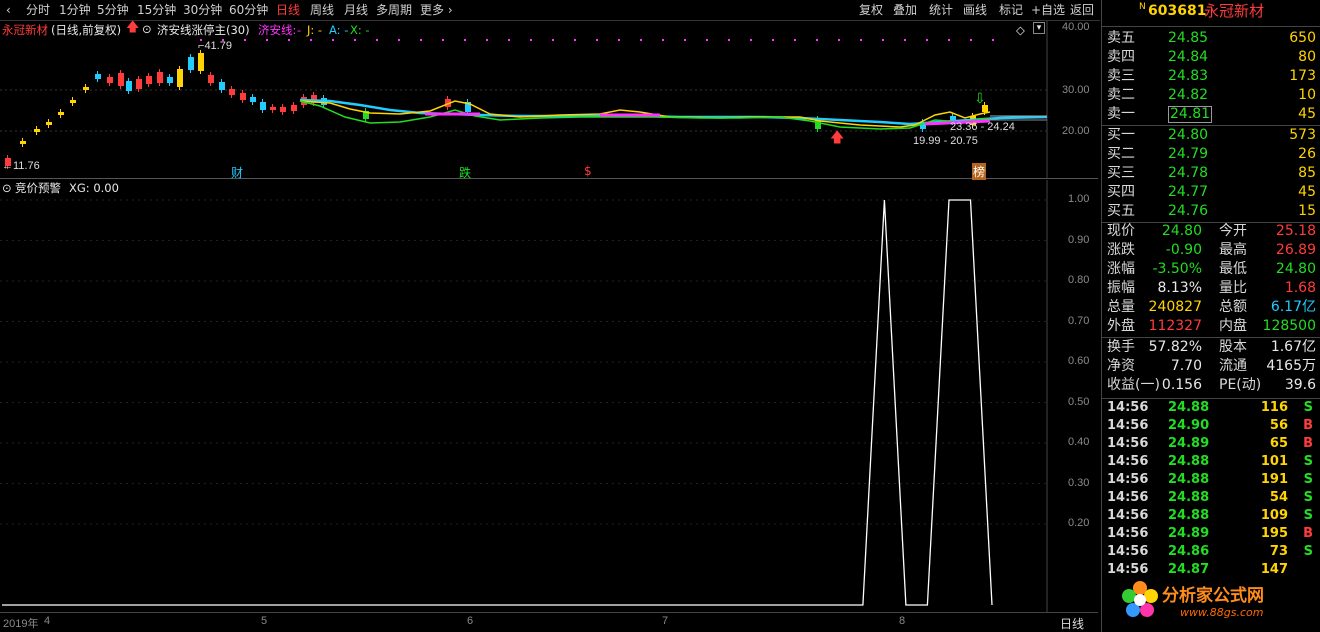 The height and width of the screenshot is (632, 1320). Describe the element at coordinates (871, 10) in the screenshot. I see `fuquan-button: 复权` at that location.